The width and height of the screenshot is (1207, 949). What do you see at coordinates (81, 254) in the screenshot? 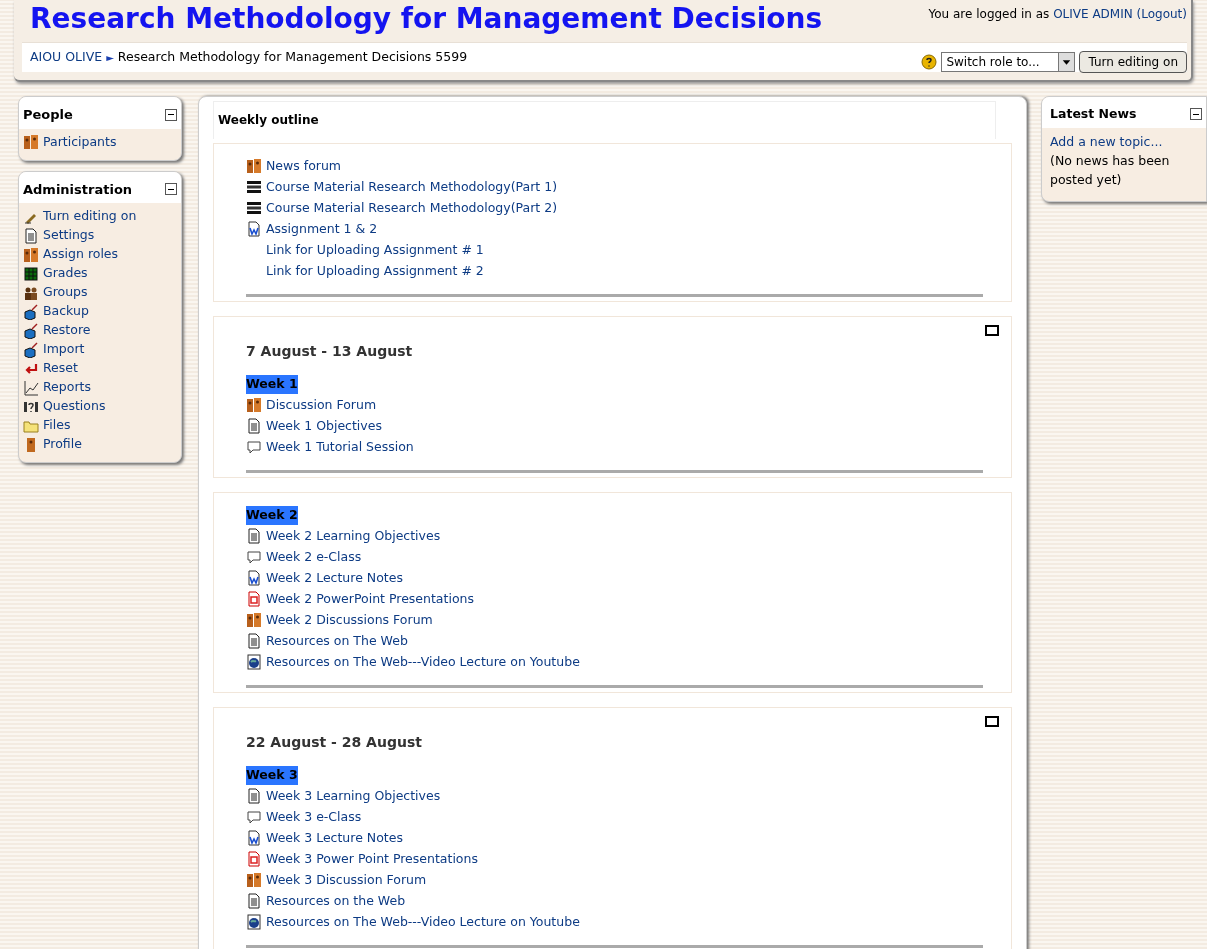
I see `block-link: Assign roles` at bounding box center [81, 254].